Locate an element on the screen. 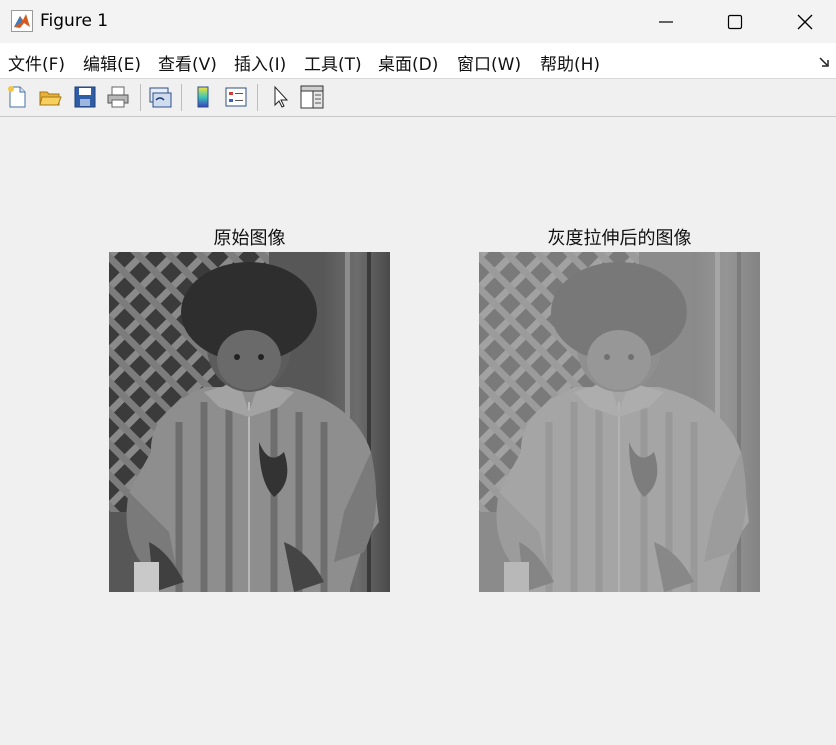 This screenshot has height=745, width=836. menu-desktop: 桌面(D) is located at coordinates (408, 62).